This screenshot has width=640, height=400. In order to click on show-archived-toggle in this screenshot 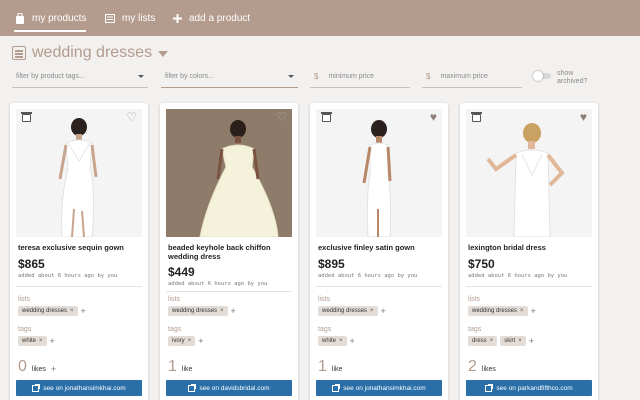, I will do `click(543, 76)`.